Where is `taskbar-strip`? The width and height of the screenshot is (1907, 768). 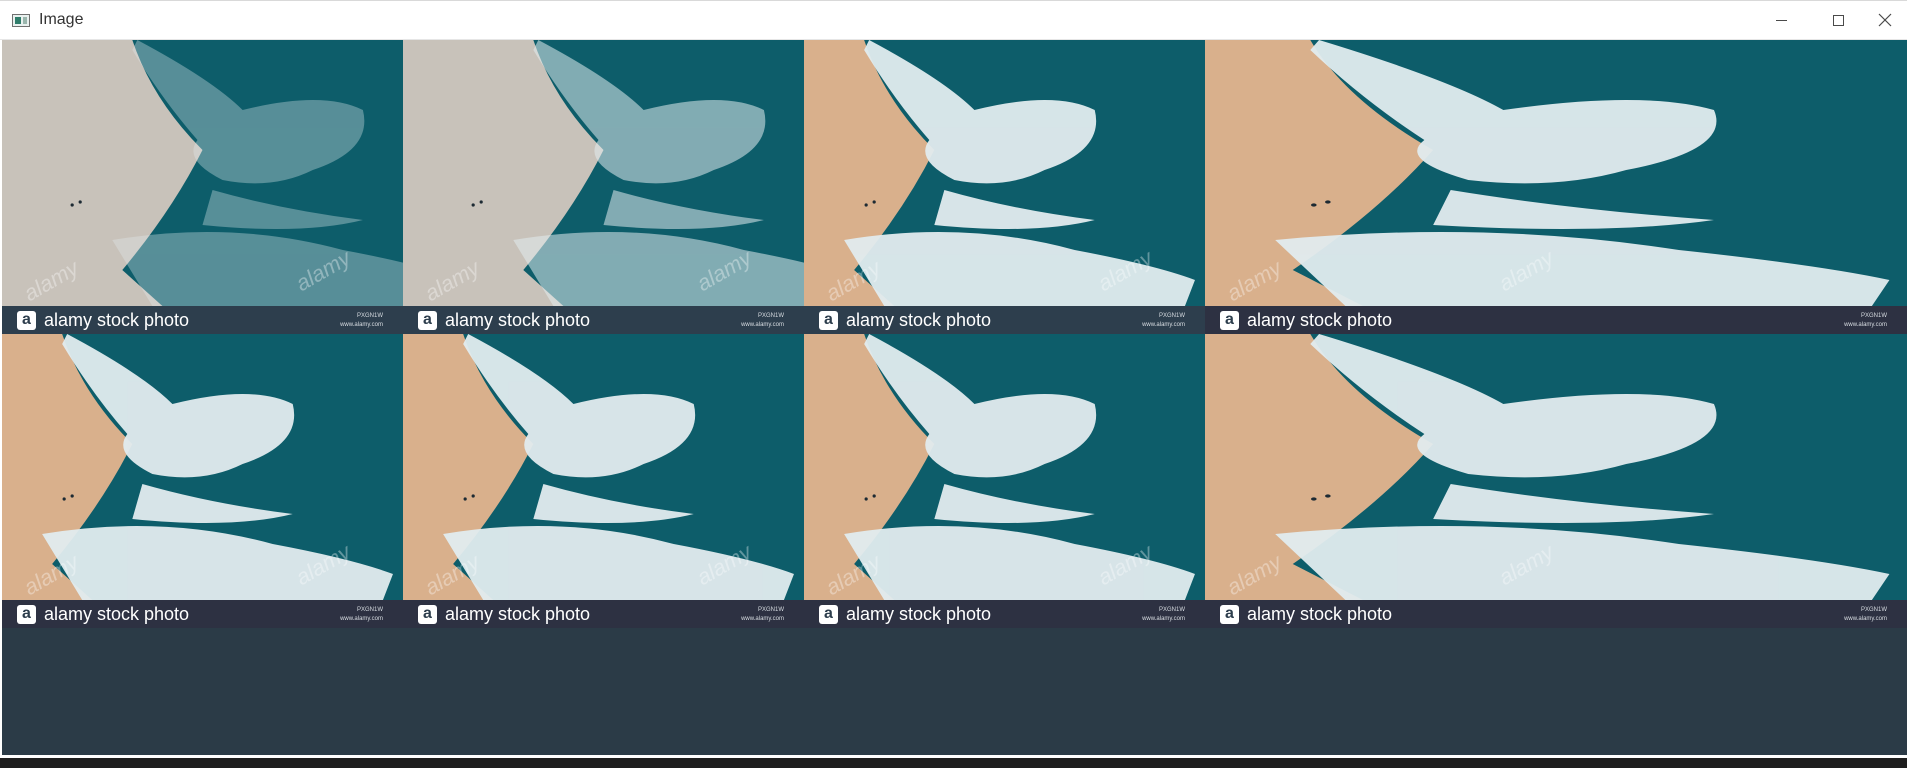
taskbar-strip is located at coordinates (953, 763).